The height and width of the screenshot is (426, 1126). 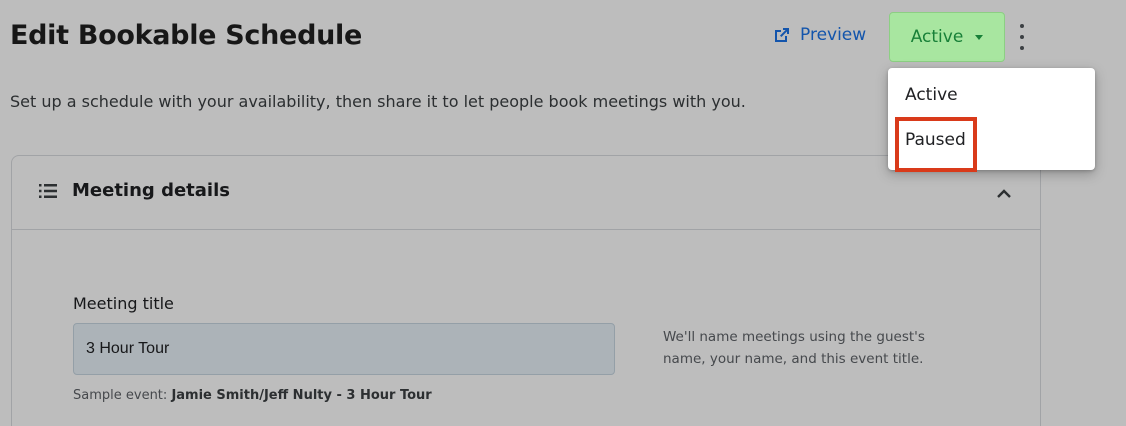 I want to click on status-option-paused: Paused, so click(x=991, y=140).